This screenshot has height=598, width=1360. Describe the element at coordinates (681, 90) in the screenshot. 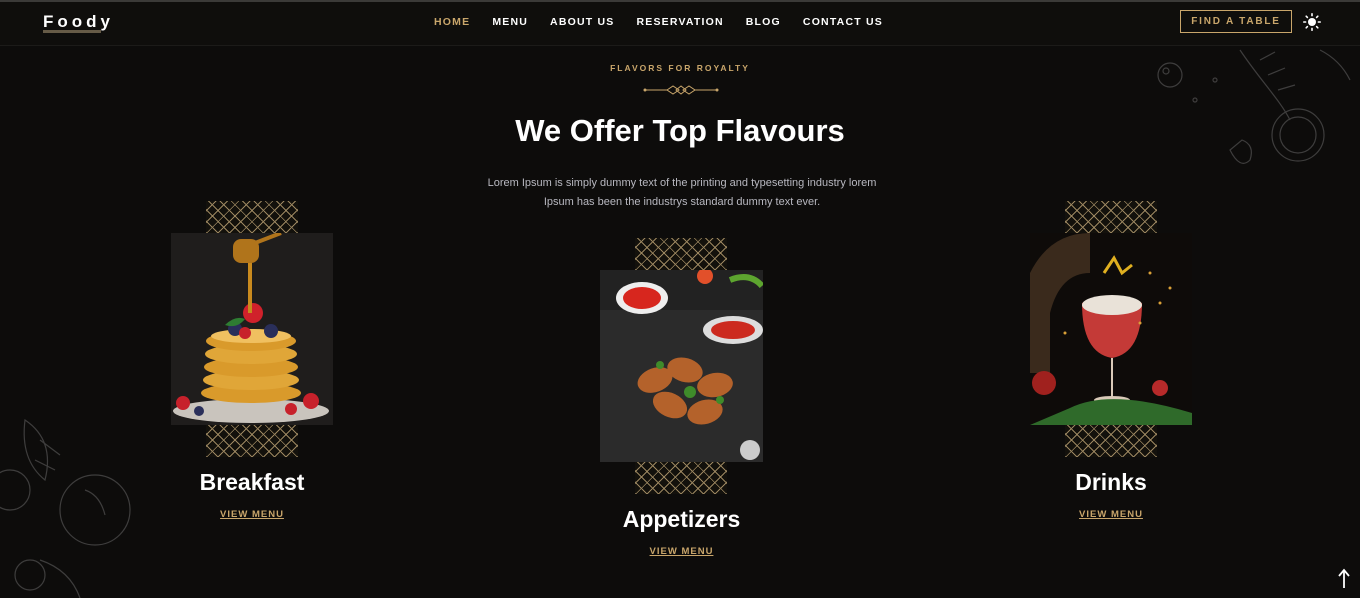

I see `ornament-divider` at that location.